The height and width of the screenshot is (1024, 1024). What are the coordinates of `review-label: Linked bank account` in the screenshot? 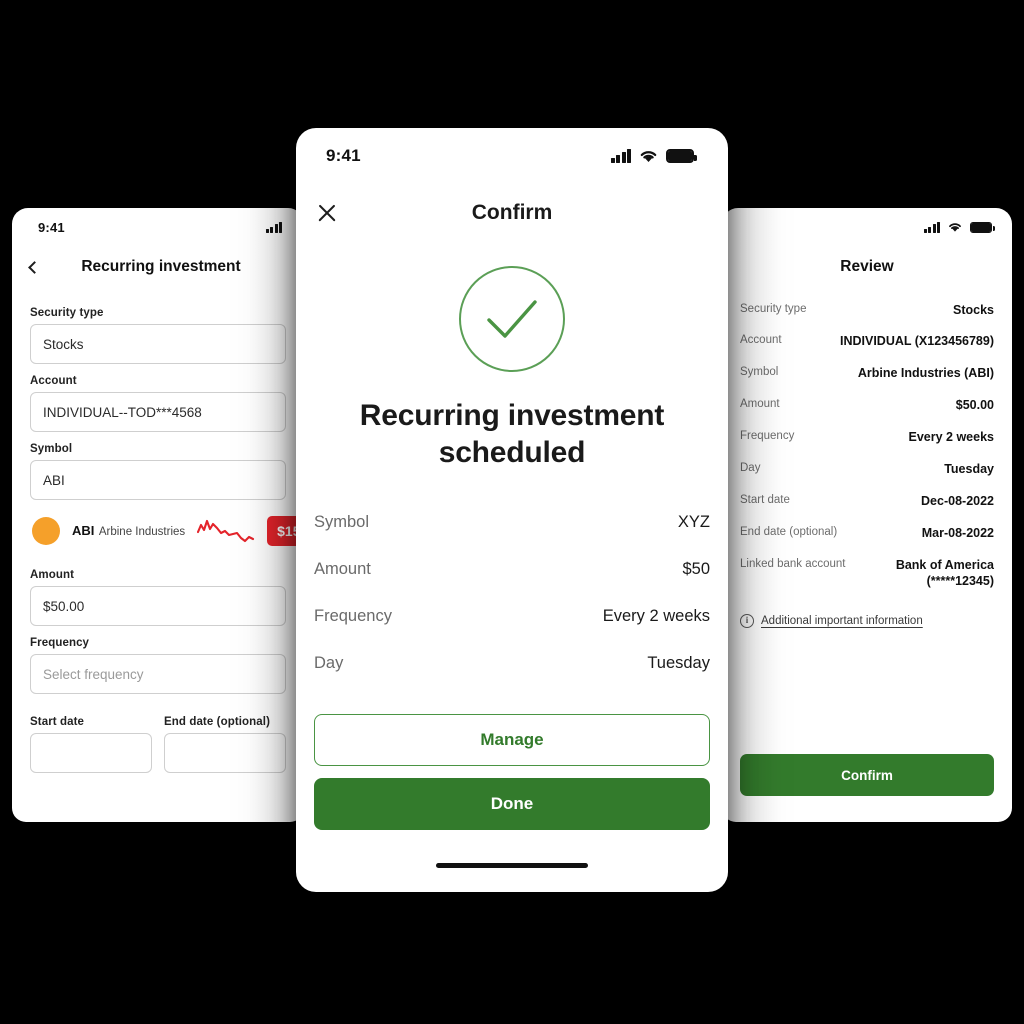 It's located at (793, 563).